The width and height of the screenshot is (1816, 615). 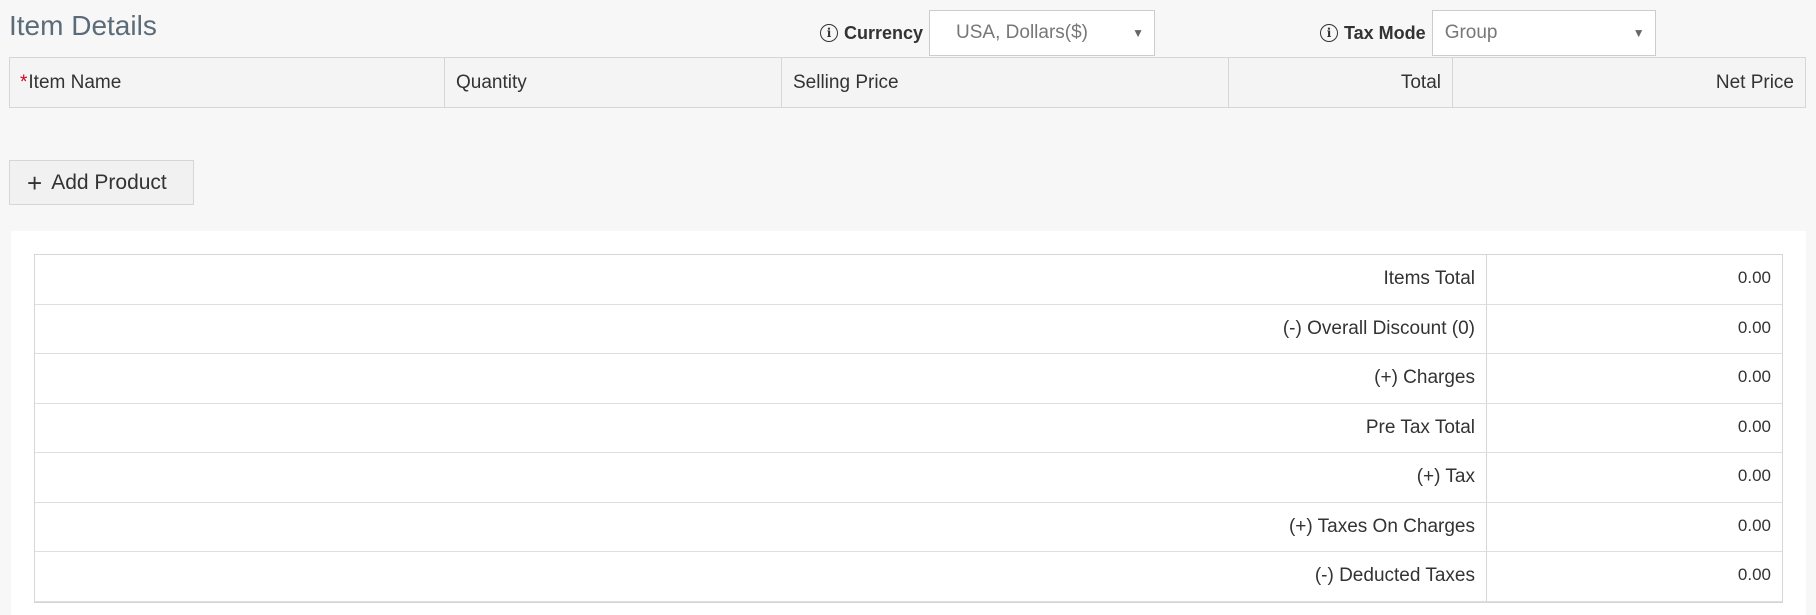 What do you see at coordinates (1420, 82) in the screenshot?
I see `column-header-label: Total` at bounding box center [1420, 82].